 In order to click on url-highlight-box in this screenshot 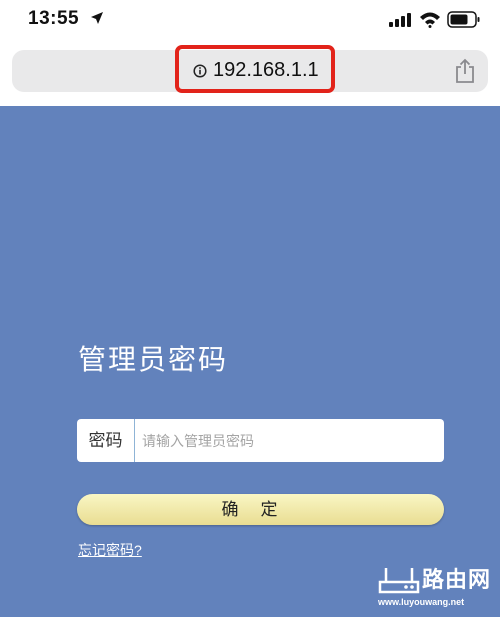, I will do `click(255, 69)`.